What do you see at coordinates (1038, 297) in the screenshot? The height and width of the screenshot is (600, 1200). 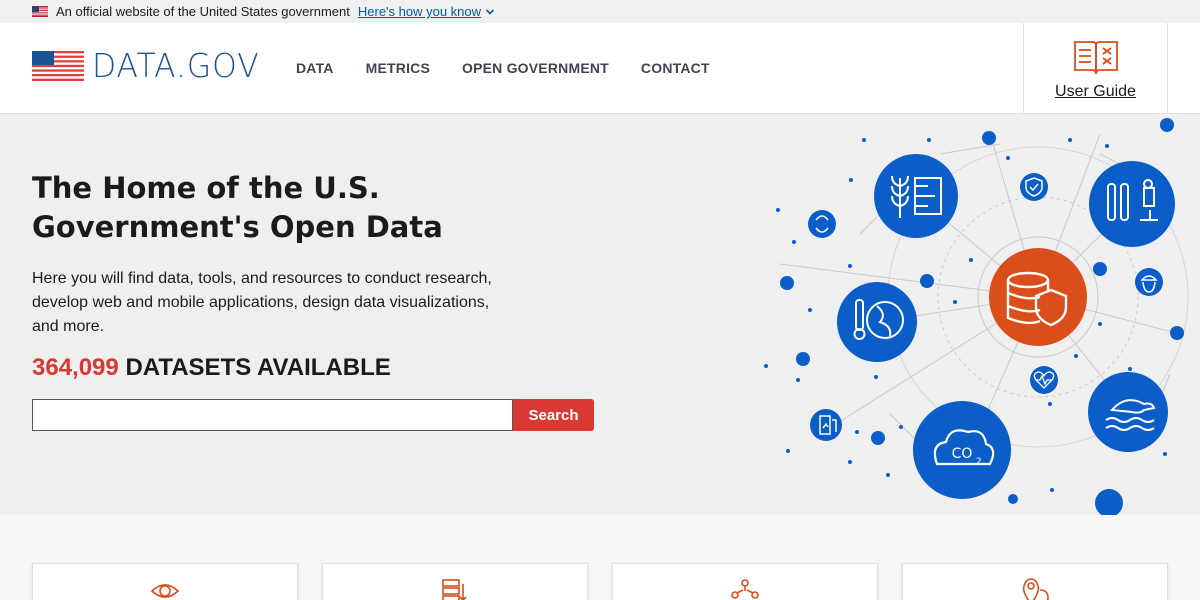 I see `database-shield-icon` at bounding box center [1038, 297].